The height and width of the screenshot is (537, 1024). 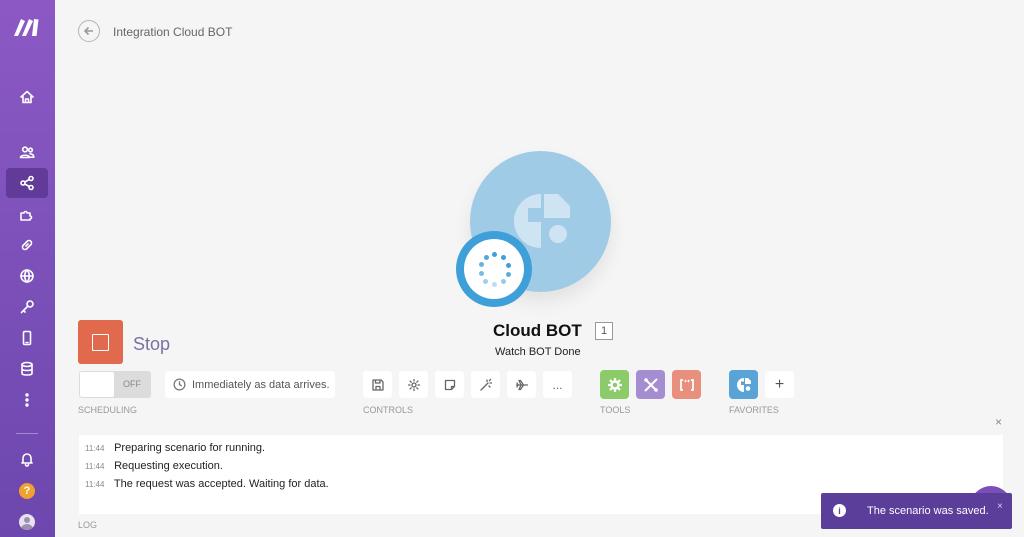 I want to click on flow-control-tool, so click(x=614, y=384).